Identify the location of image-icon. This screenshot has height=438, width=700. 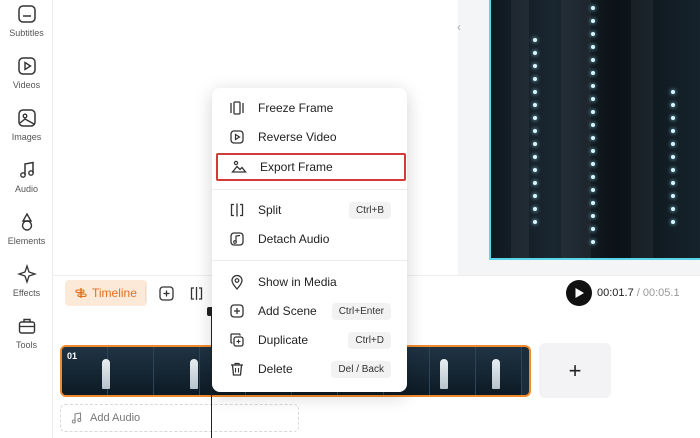
(26, 118).